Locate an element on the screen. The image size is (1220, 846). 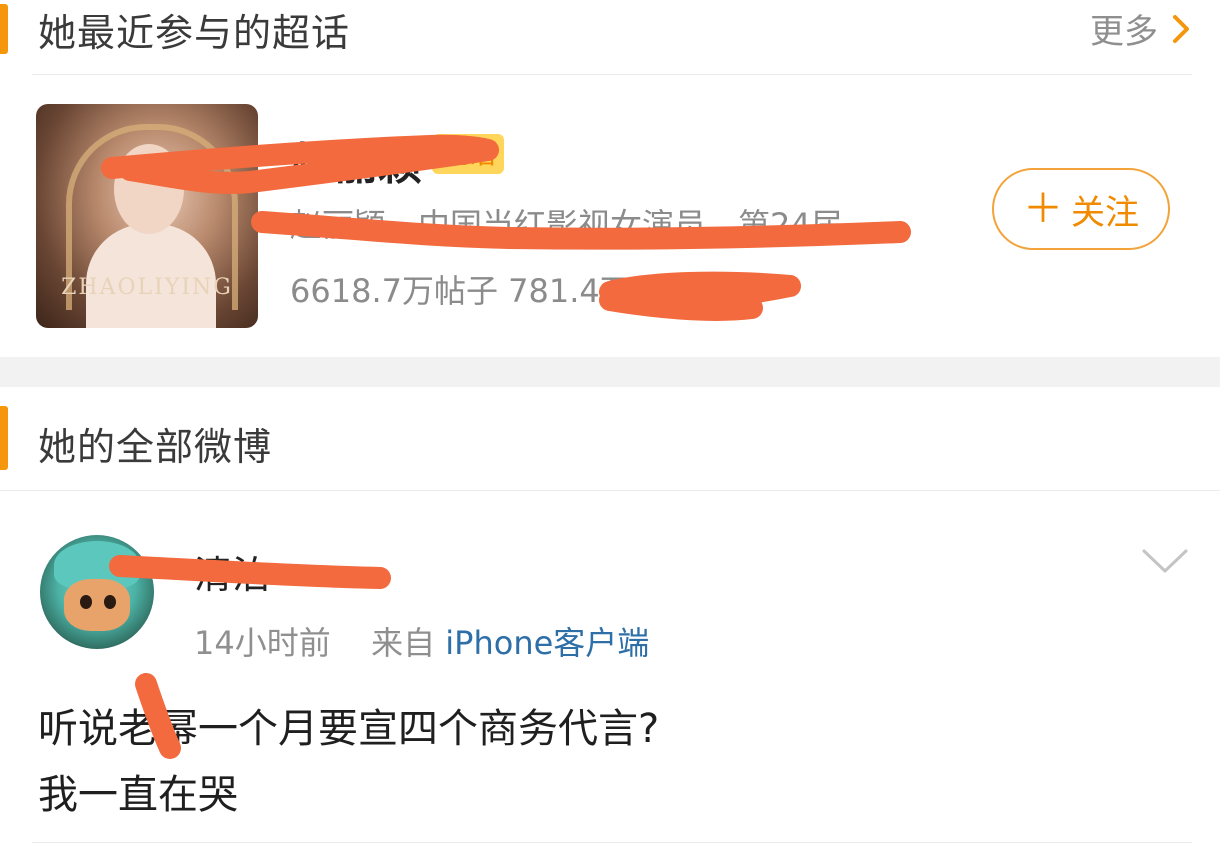
more-link: 更多 is located at coordinates (1140, 28).